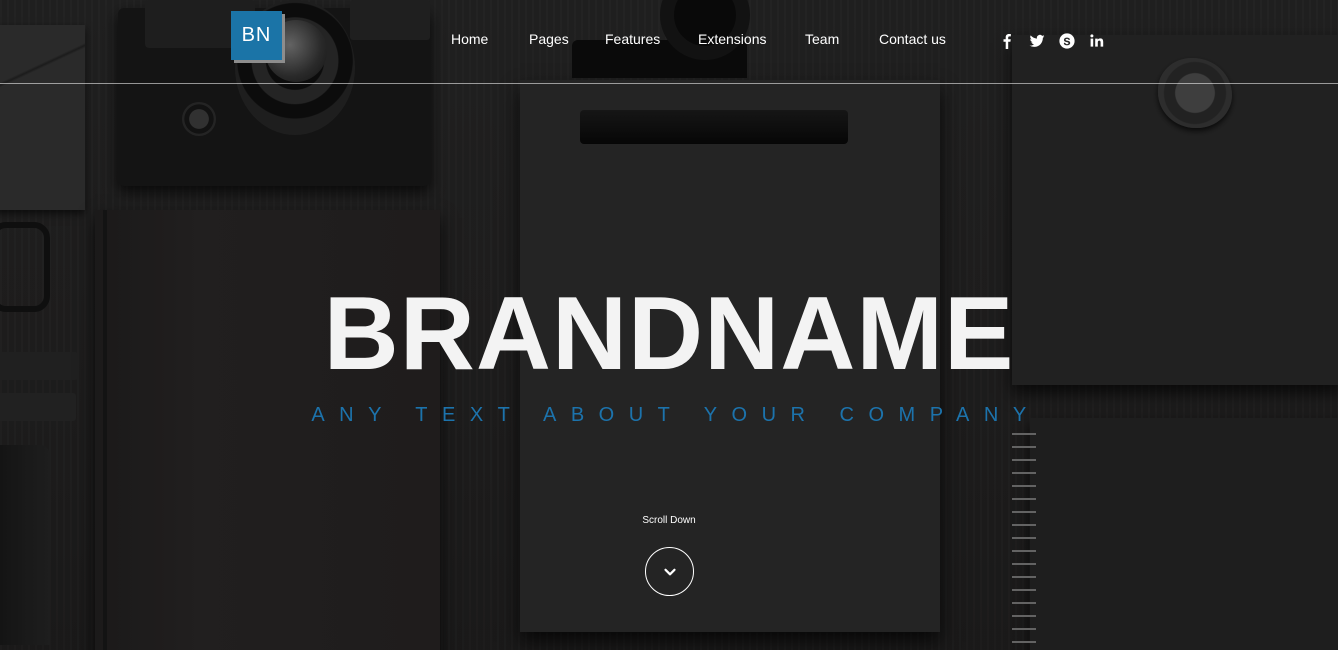  I want to click on nav-item-extensions: Extensions, so click(732, 39).